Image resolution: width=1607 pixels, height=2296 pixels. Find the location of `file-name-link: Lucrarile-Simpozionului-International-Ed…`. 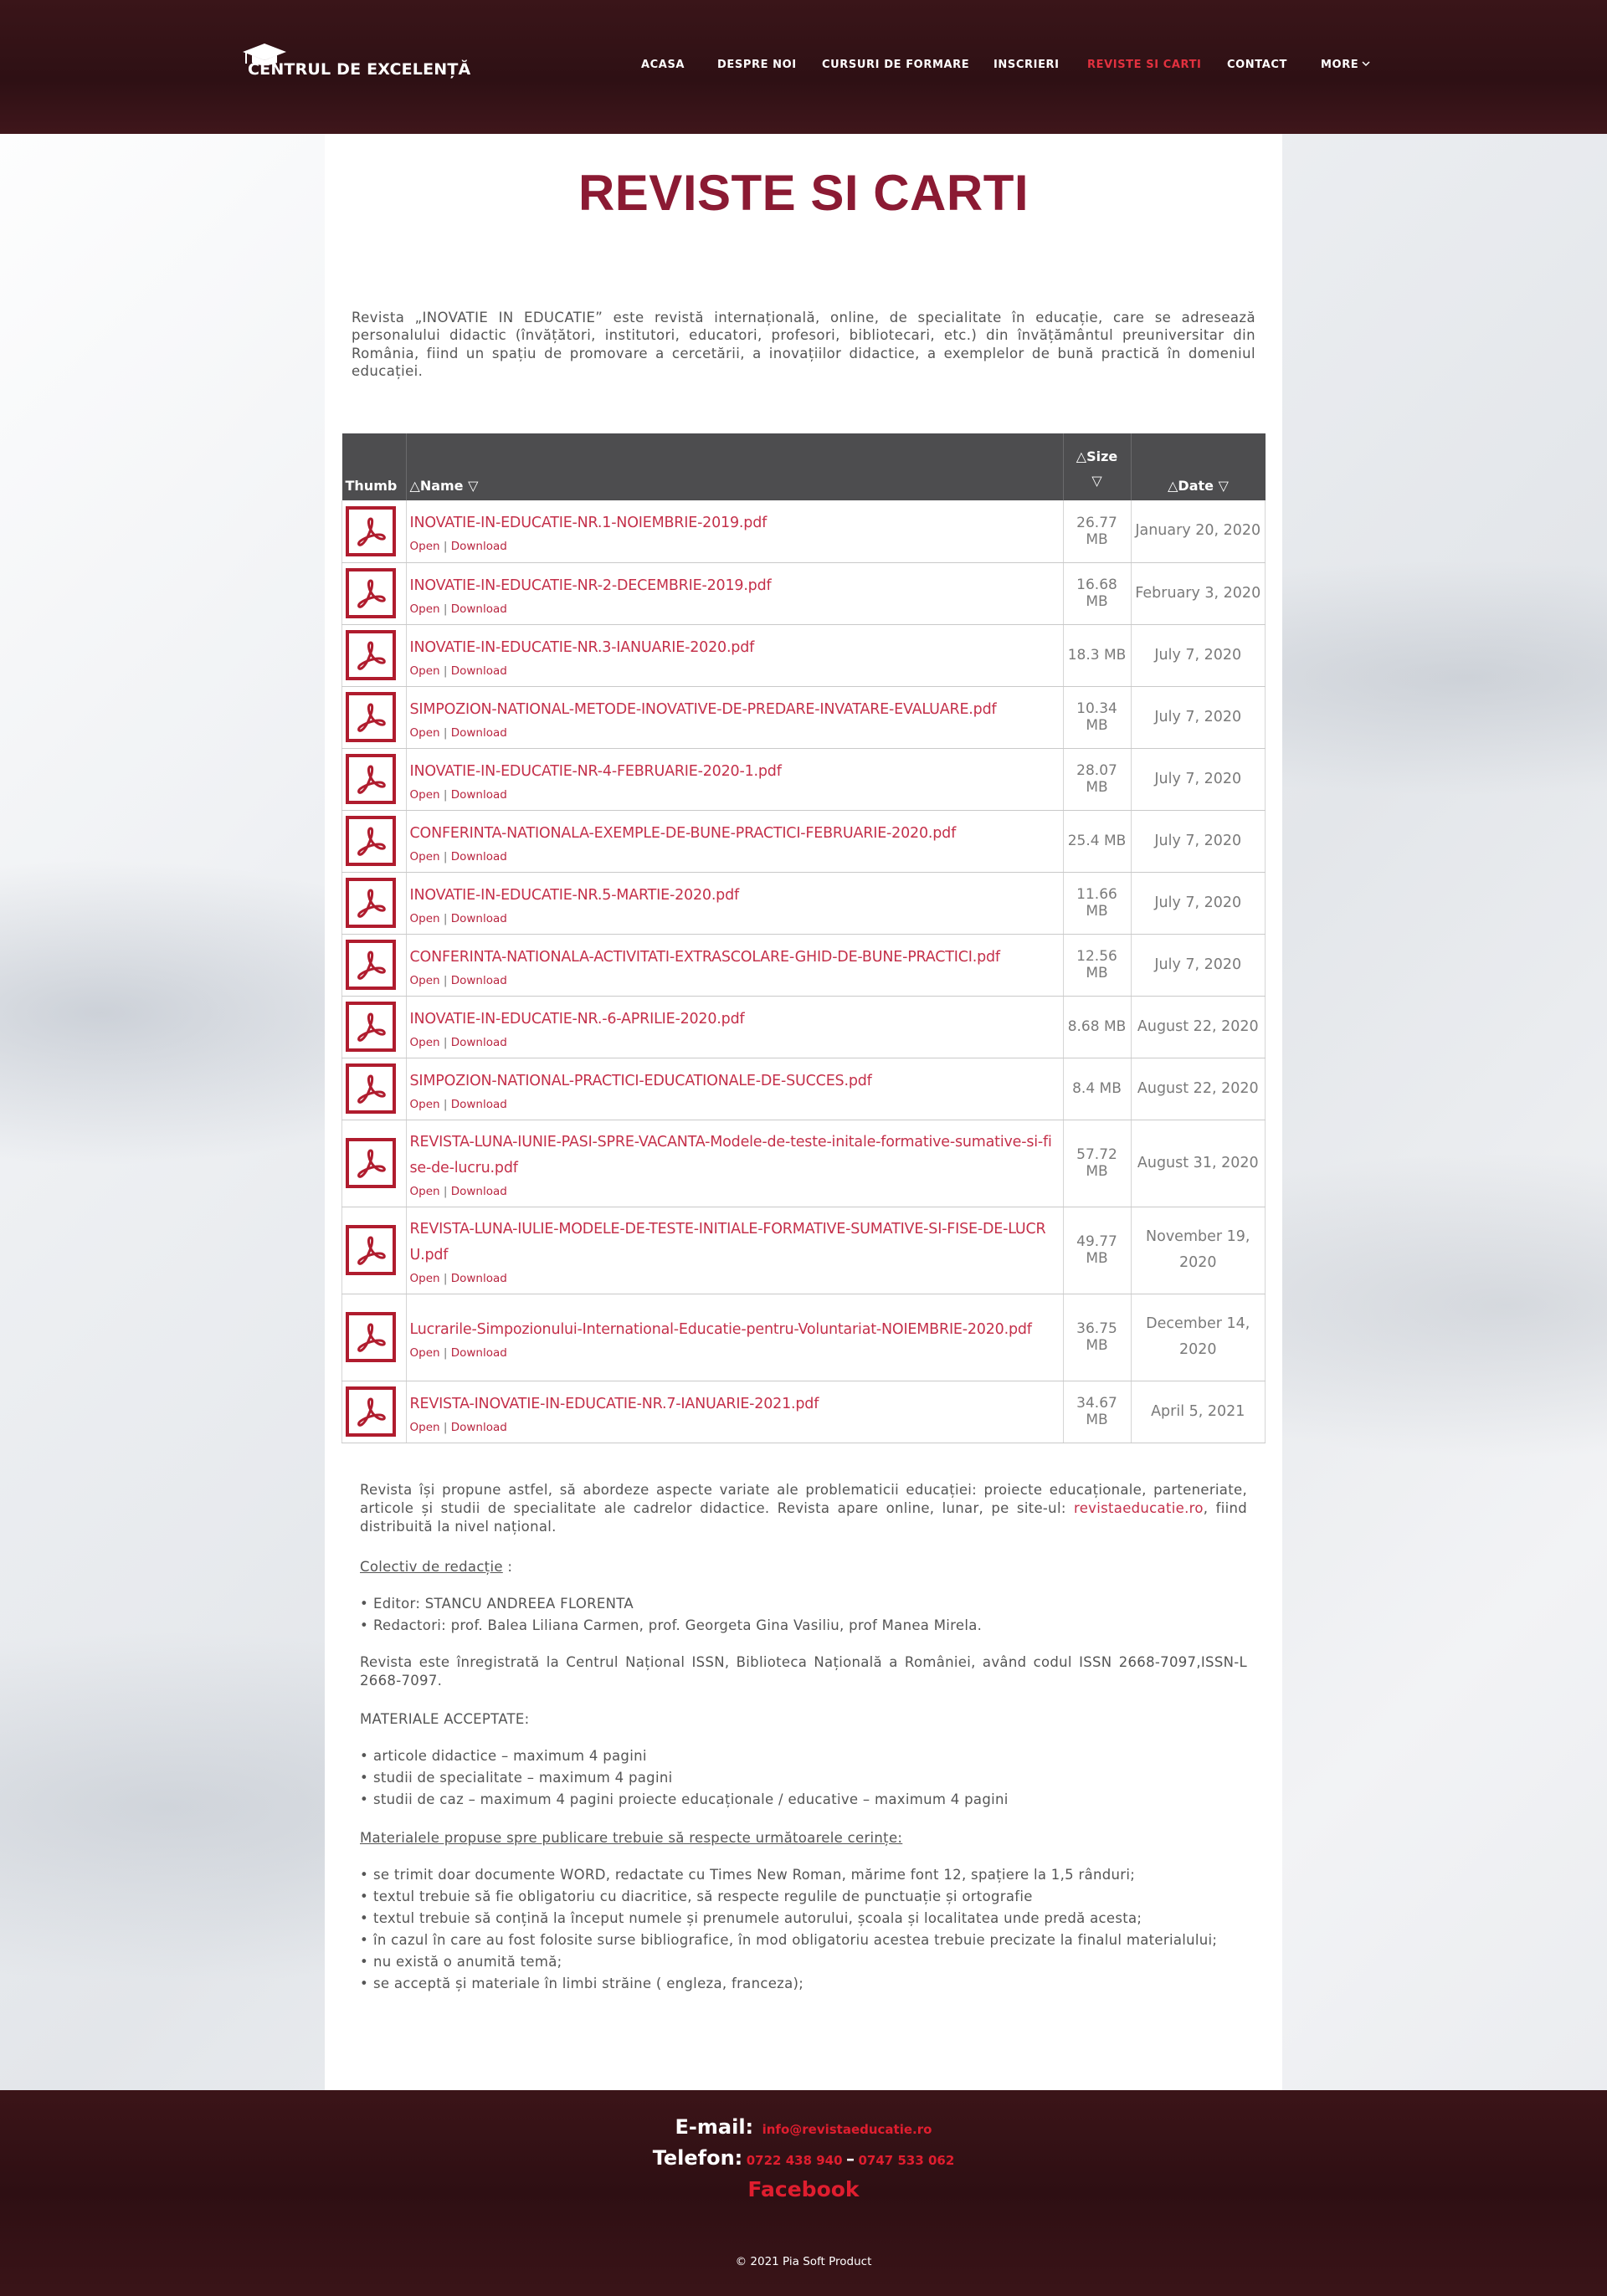

file-name-link: Lucrarile-Simpozionului-International-Ed… is located at coordinates (735, 1330).